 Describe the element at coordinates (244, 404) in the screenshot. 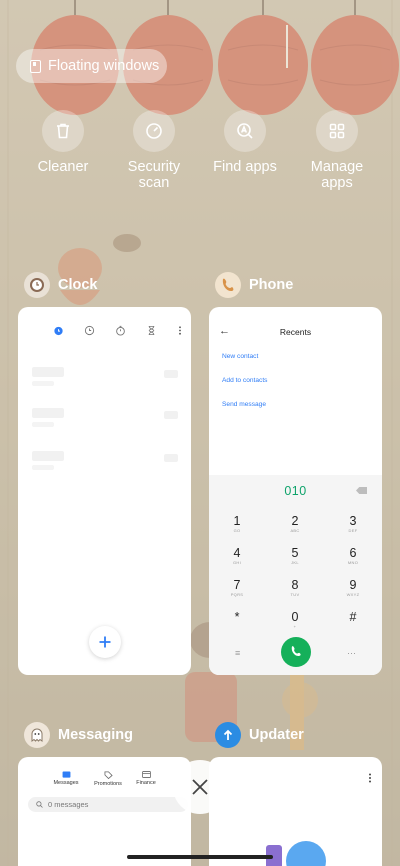

I see `send-message-link: Send message` at that location.